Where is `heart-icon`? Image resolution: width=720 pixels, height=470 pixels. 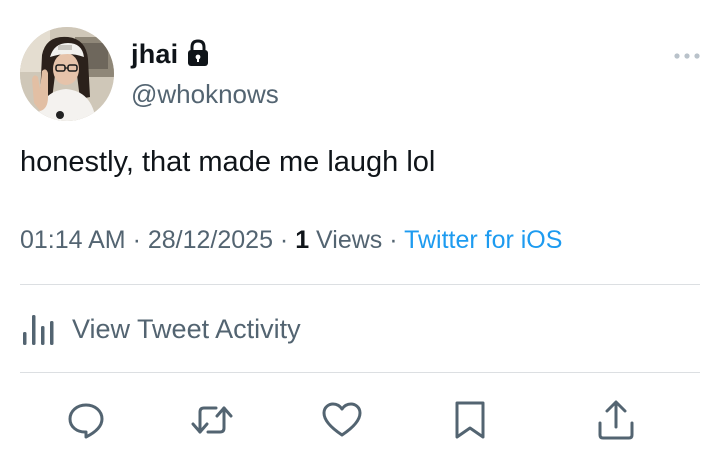
heart-icon is located at coordinates (342, 419).